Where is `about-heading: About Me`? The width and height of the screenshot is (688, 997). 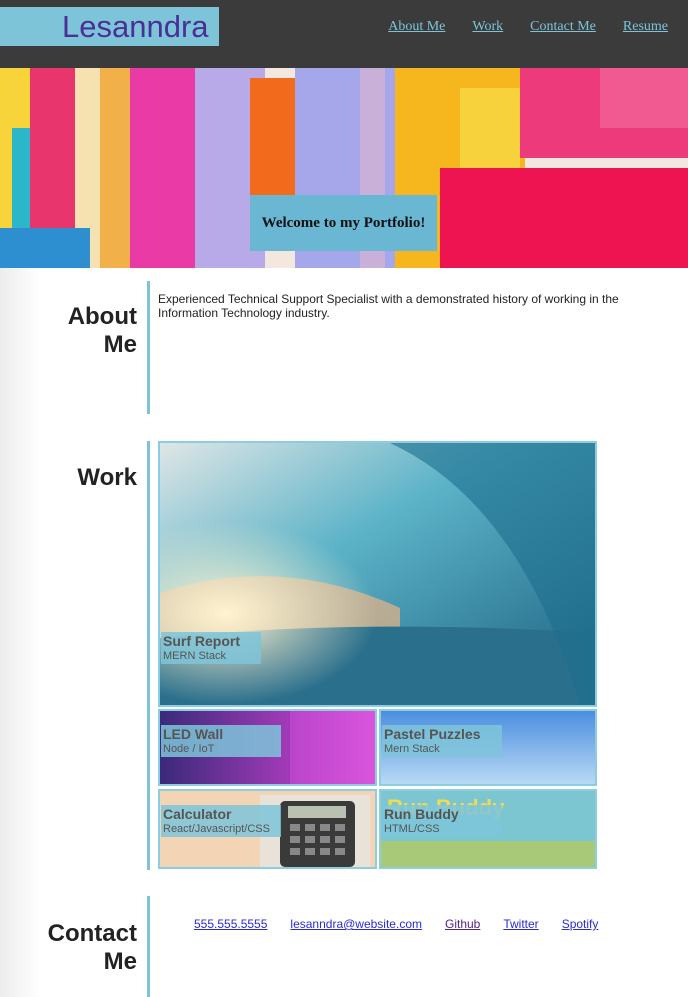 about-heading: About Me is located at coordinates (102, 330).